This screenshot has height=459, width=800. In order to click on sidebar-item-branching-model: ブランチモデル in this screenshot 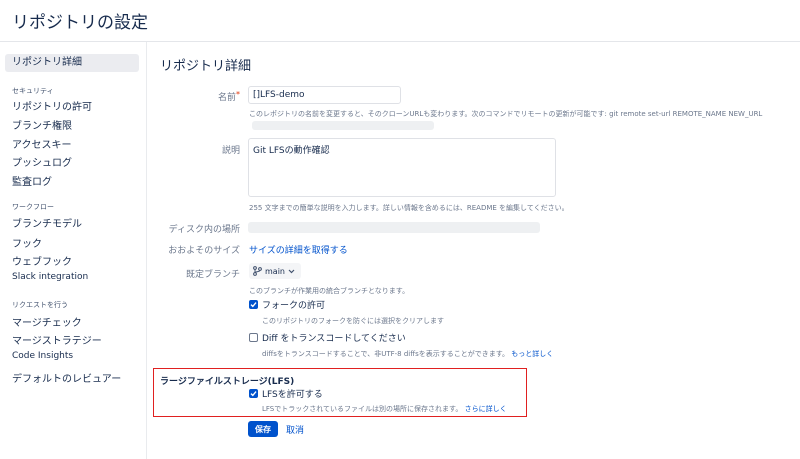, I will do `click(47, 222)`.